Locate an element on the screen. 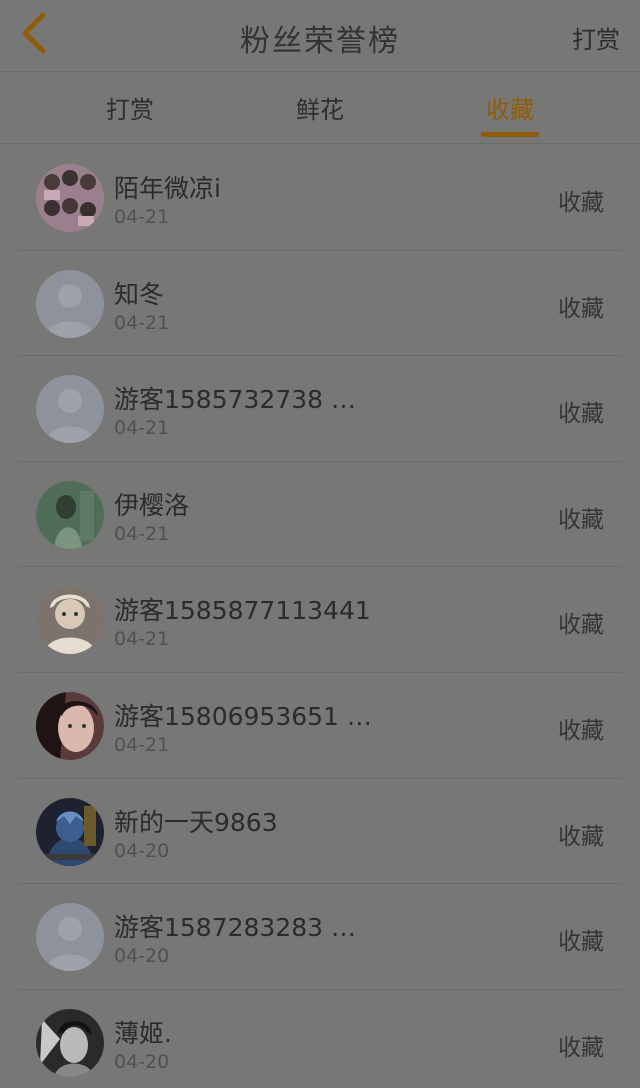 The image size is (640, 1088). reward-button: 打赏 is located at coordinates (596, 37).